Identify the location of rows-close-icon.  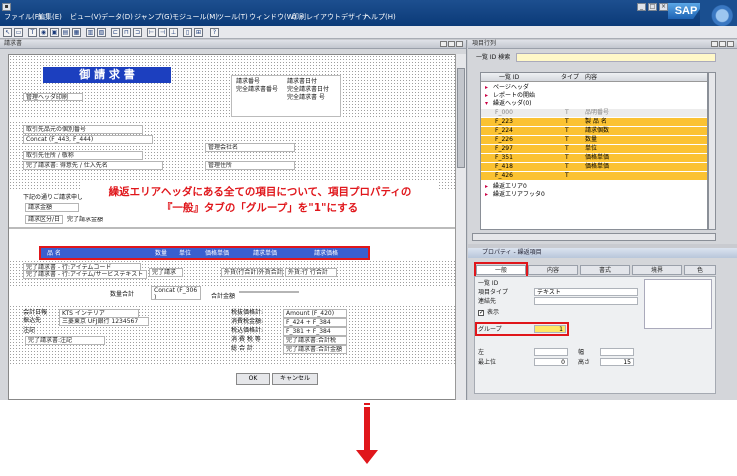
(730, 44).